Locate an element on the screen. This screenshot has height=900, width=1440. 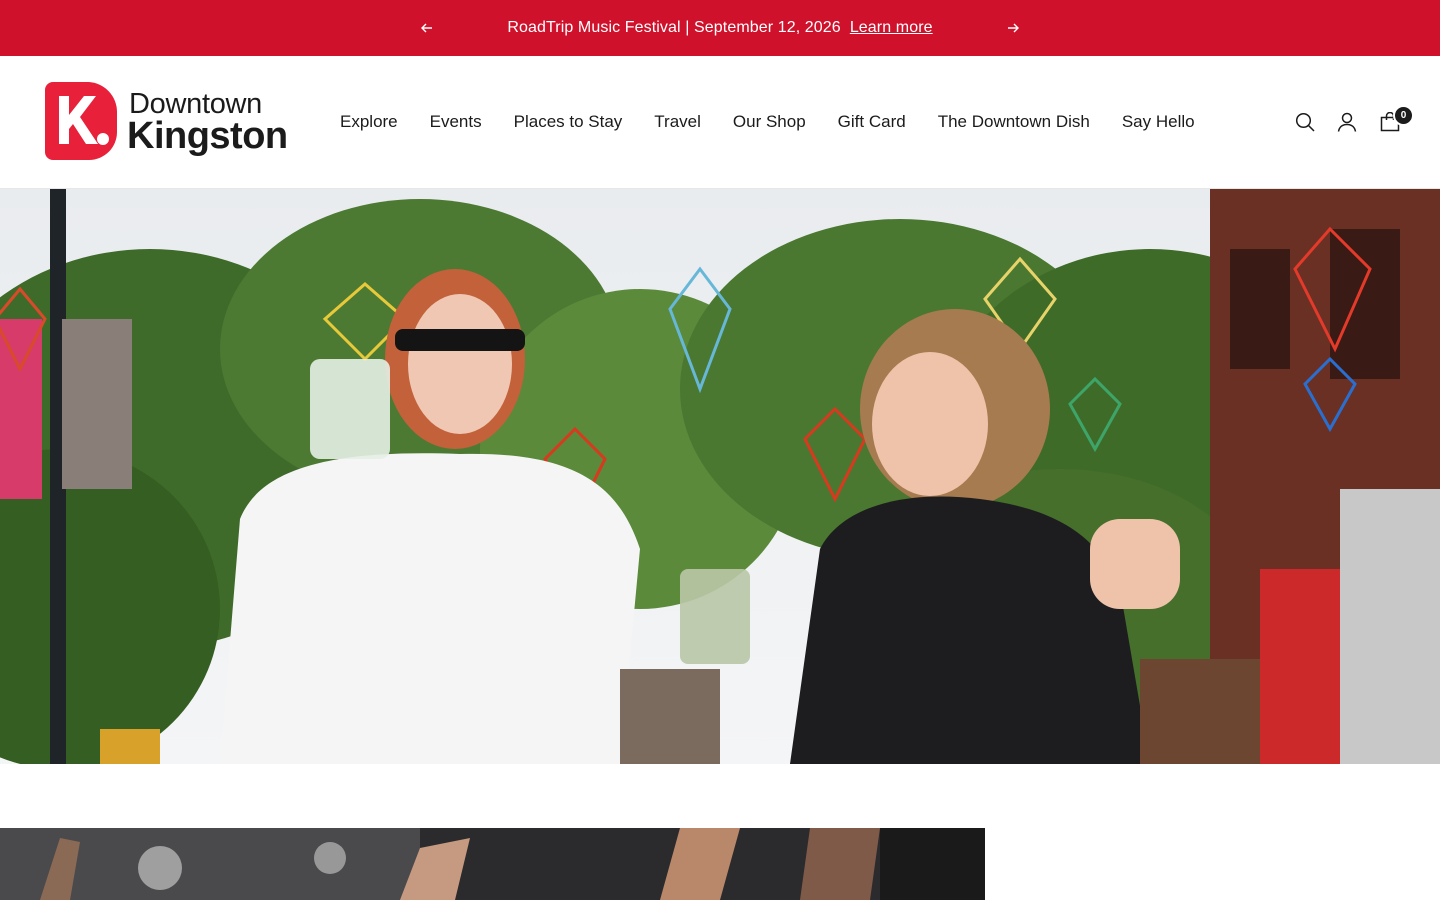
user-icon is located at coordinates (1347, 122).